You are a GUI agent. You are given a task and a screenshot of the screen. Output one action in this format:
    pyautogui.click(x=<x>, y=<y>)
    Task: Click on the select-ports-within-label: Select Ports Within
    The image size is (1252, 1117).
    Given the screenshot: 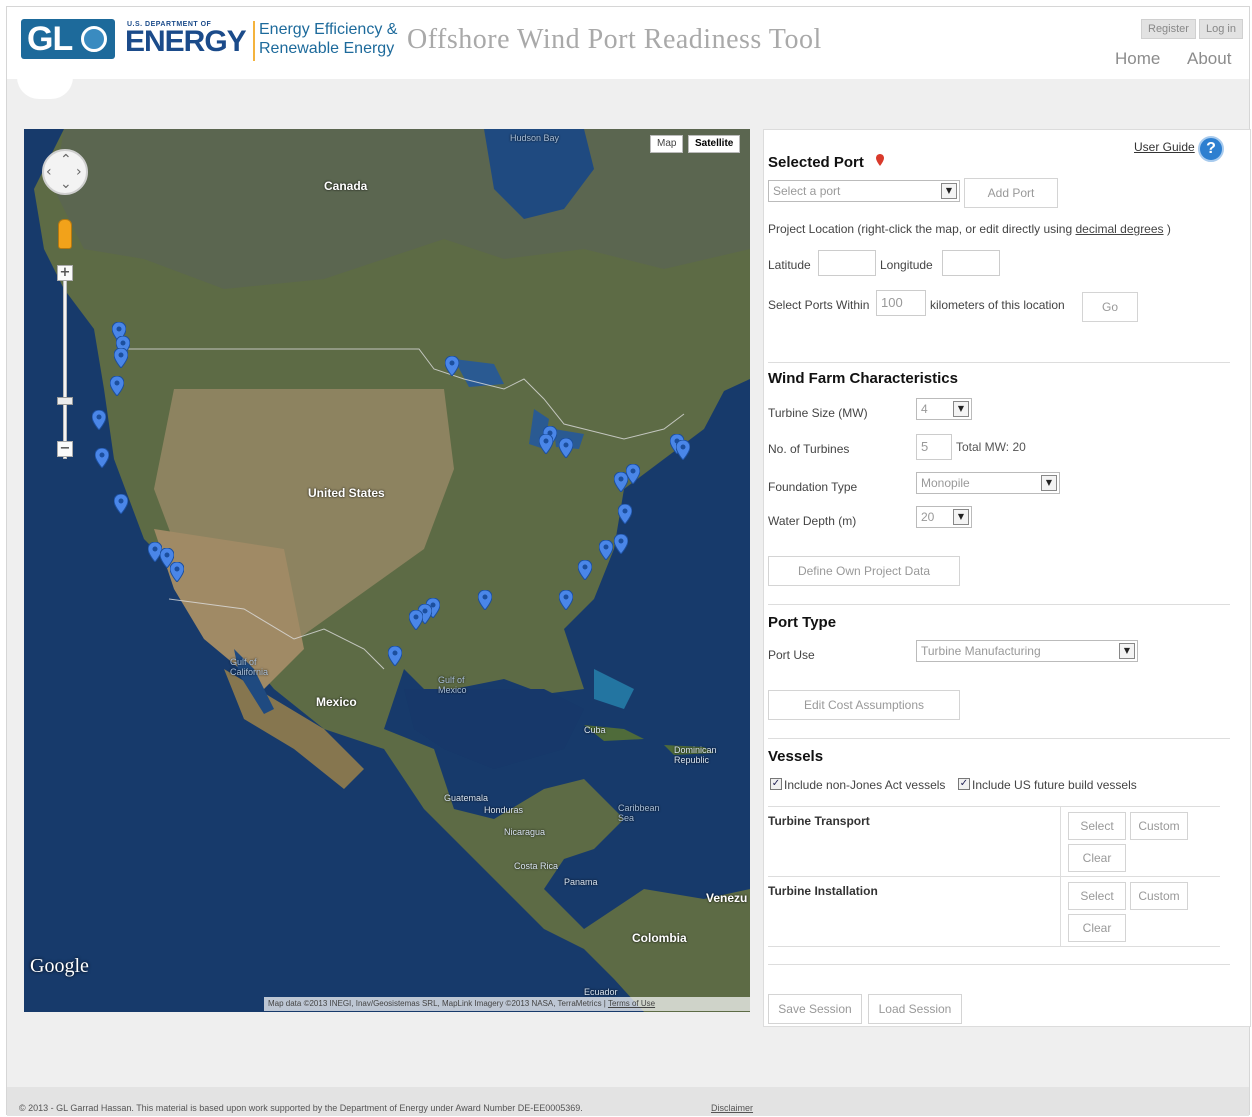 What is the action you would take?
    pyautogui.click(x=819, y=305)
    